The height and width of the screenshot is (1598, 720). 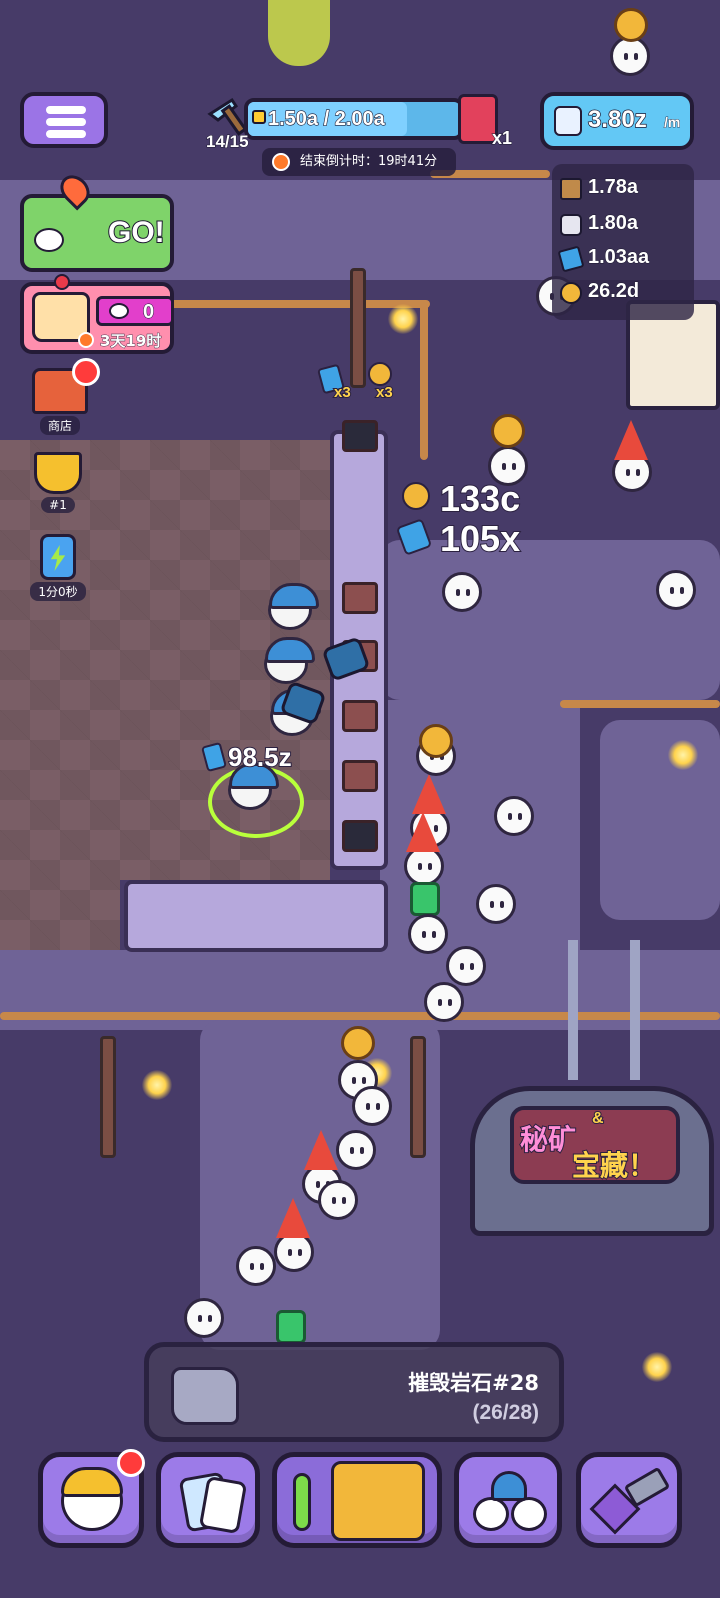 I want to click on nav-cards-button, so click(x=208, y=1500).